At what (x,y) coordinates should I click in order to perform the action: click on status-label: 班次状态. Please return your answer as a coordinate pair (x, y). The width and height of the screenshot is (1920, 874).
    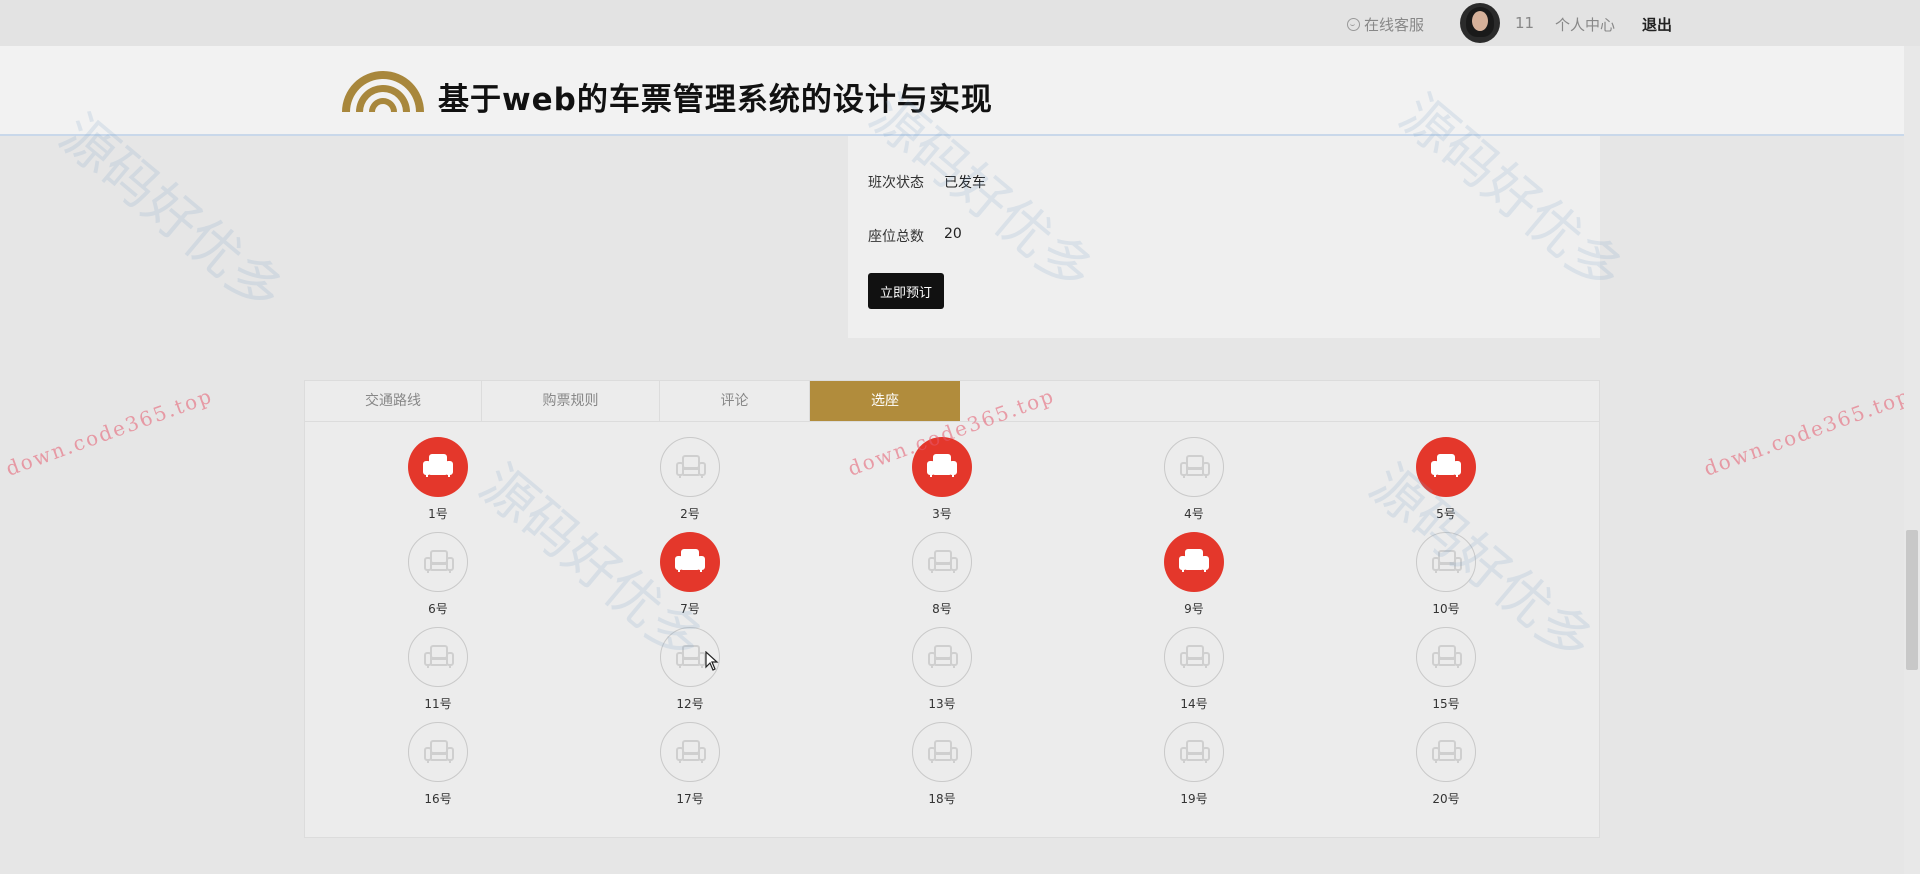
    Looking at the image, I should click on (896, 183).